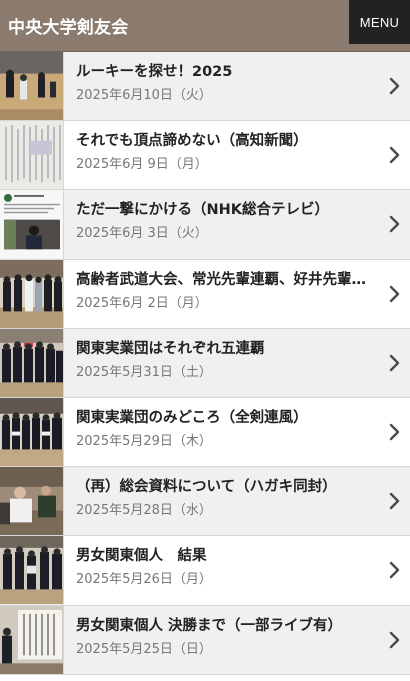 This screenshot has width=410, height=681. Describe the element at coordinates (205, 26) in the screenshot. I see `site-header: 中央大学剣友会 MENU` at that location.